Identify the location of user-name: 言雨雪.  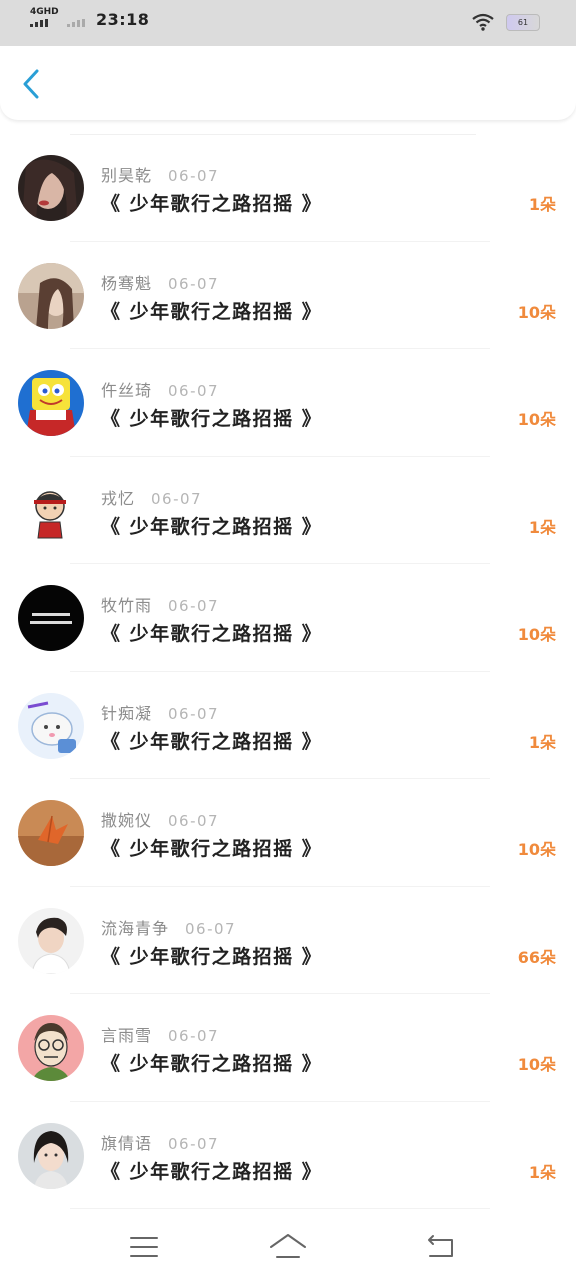
(127, 1035).